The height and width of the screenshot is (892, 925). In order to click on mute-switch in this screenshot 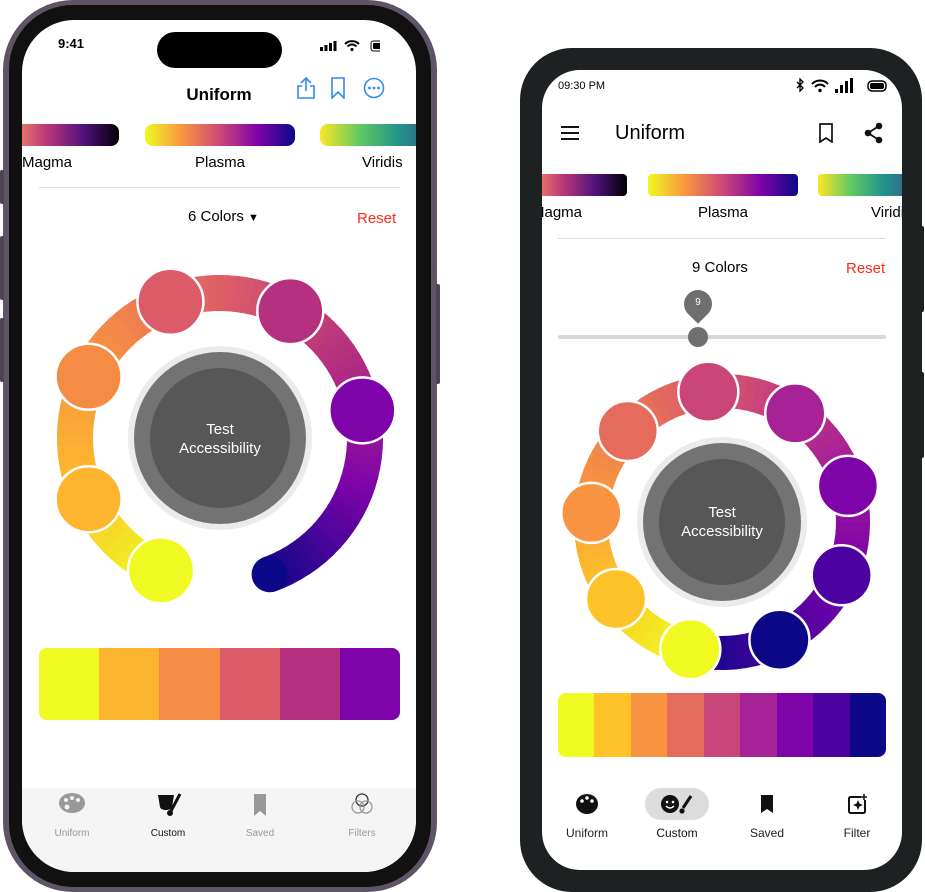, I will do `click(2, 187)`.